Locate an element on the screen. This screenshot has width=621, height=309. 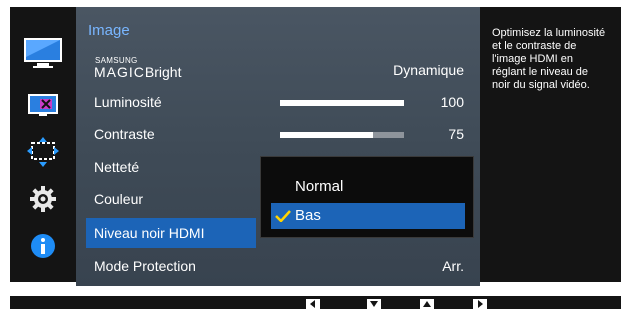
niveau-noir-dropdown: Normal Bas is located at coordinates (367, 197).